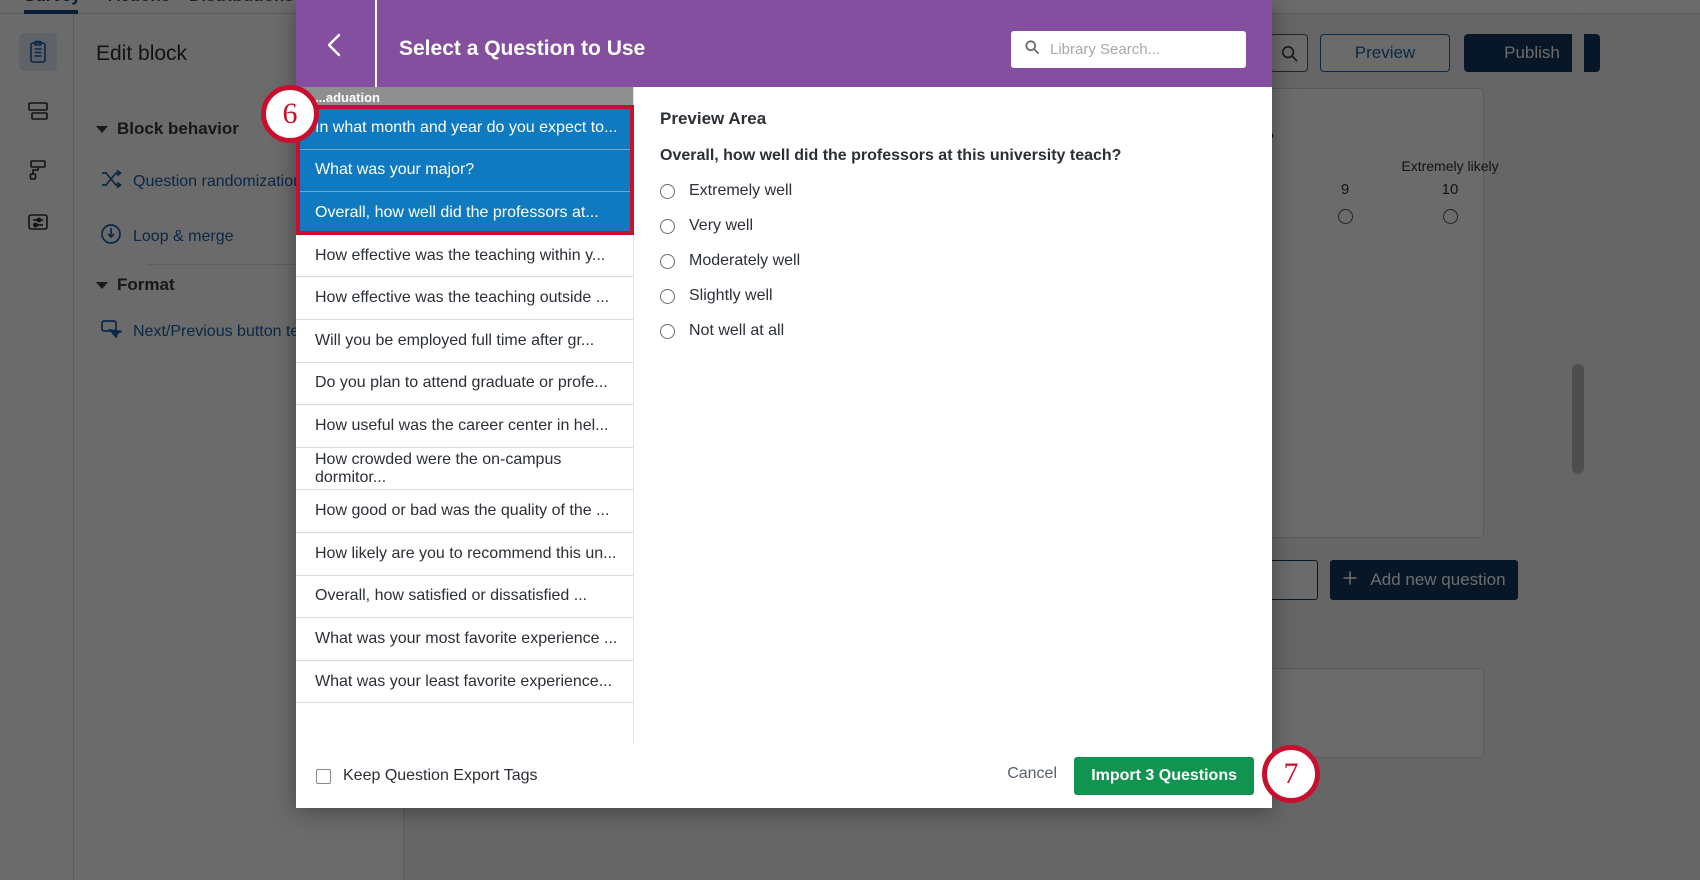  What do you see at coordinates (440, 775) in the screenshot?
I see `keep-export-tags-label: Keep Question Export Tags` at bounding box center [440, 775].